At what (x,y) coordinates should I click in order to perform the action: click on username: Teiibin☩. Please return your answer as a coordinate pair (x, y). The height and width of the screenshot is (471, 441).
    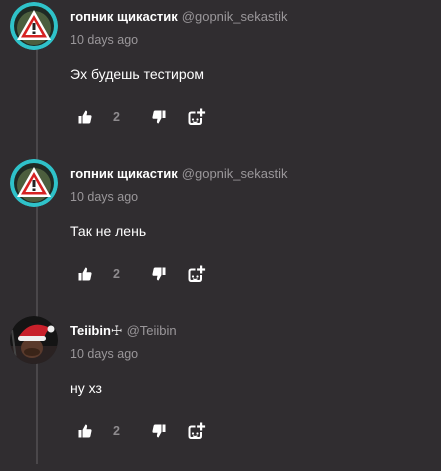
    Looking at the image, I should click on (96, 330).